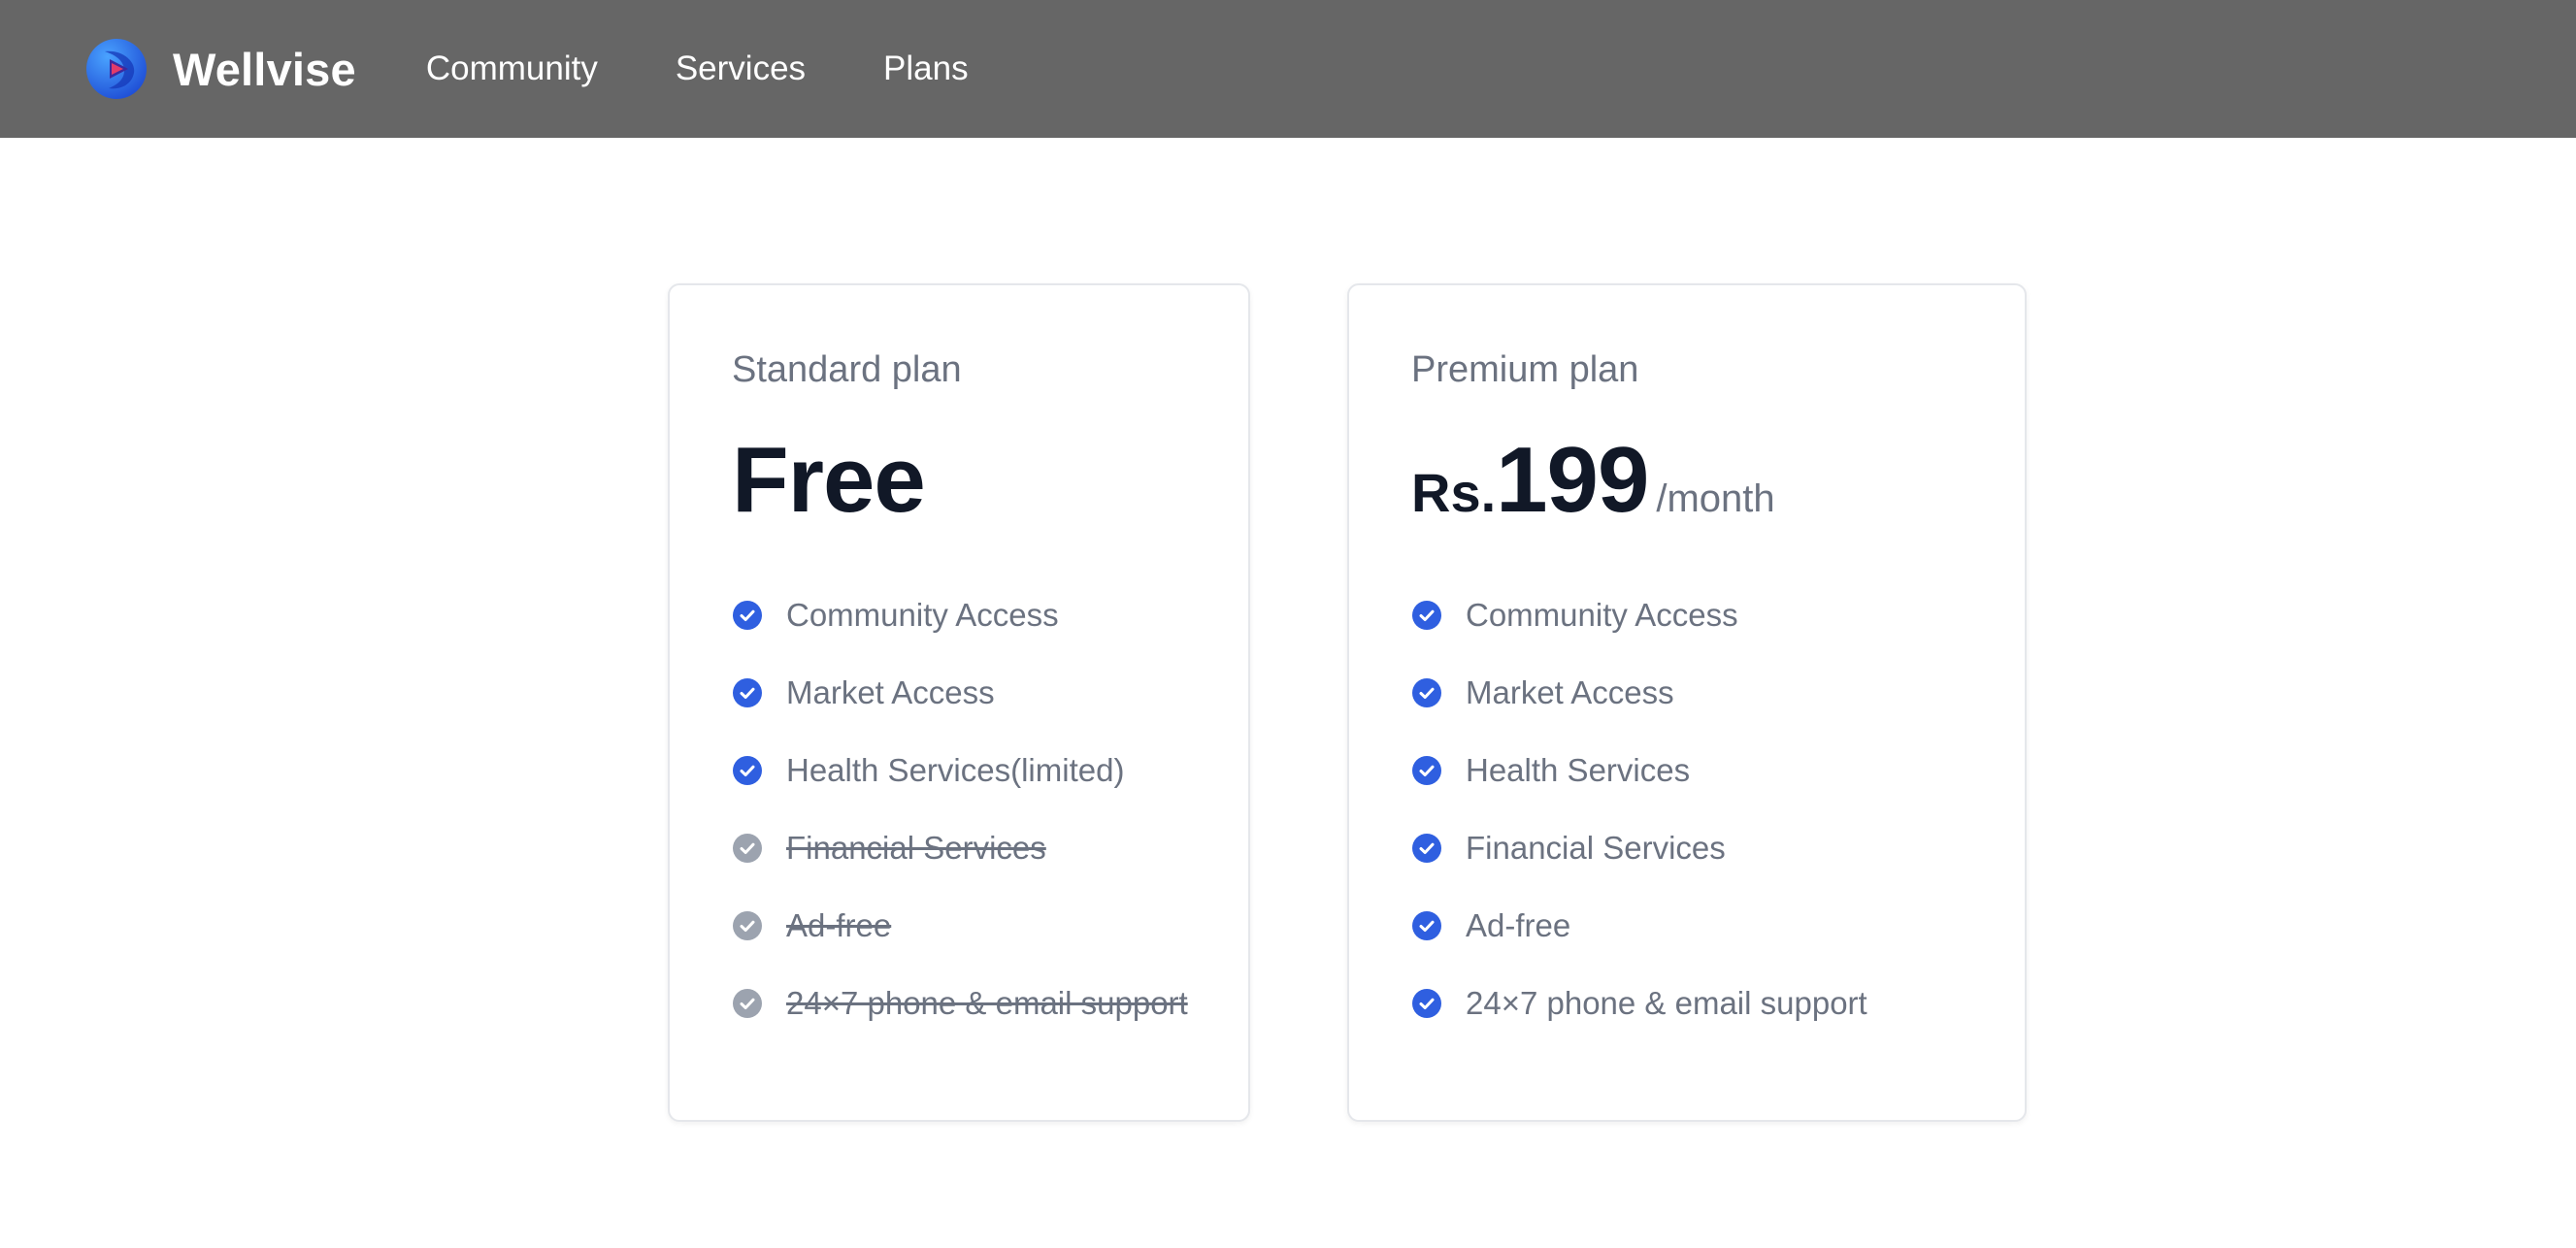  What do you see at coordinates (1578, 770) in the screenshot?
I see `feature-label: Health Services` at bounding box center [1578, 770].